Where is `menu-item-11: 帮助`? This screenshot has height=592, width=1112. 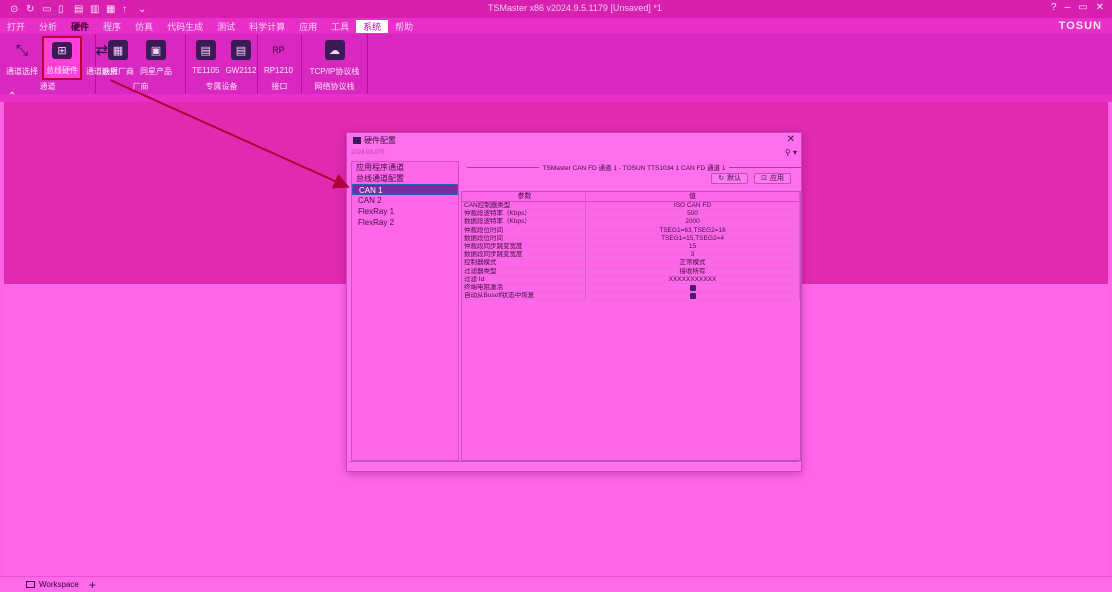
menu-item-11: 帮助 is located at coordinates (404, 26).